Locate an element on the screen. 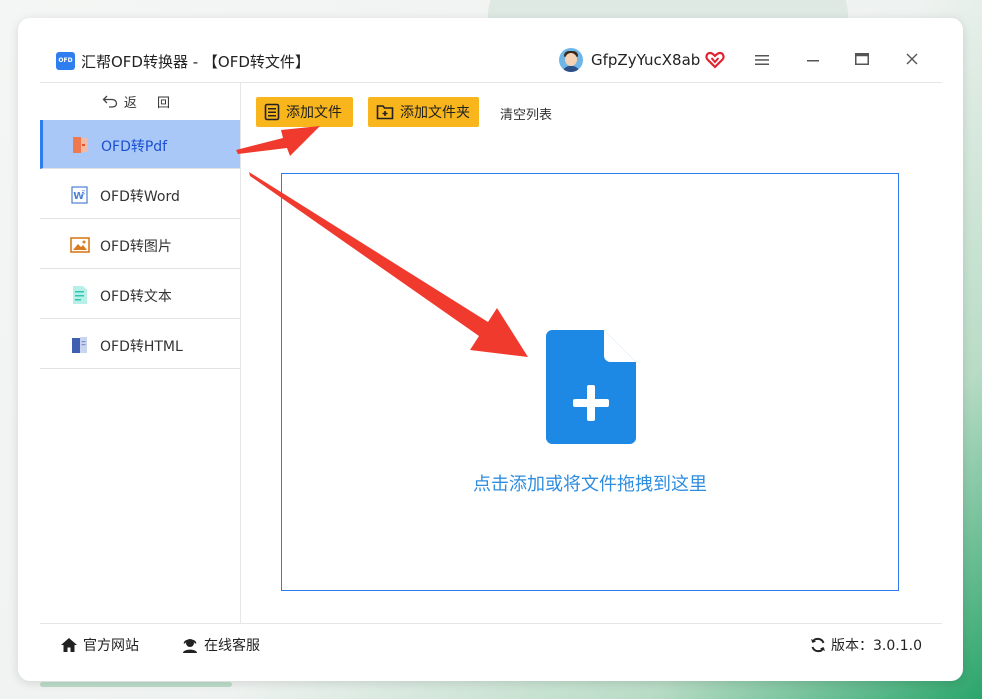 Image resolution: width=982 pixels, height=699 pixels. customer-service-icon is located at coordinates (190, 646).